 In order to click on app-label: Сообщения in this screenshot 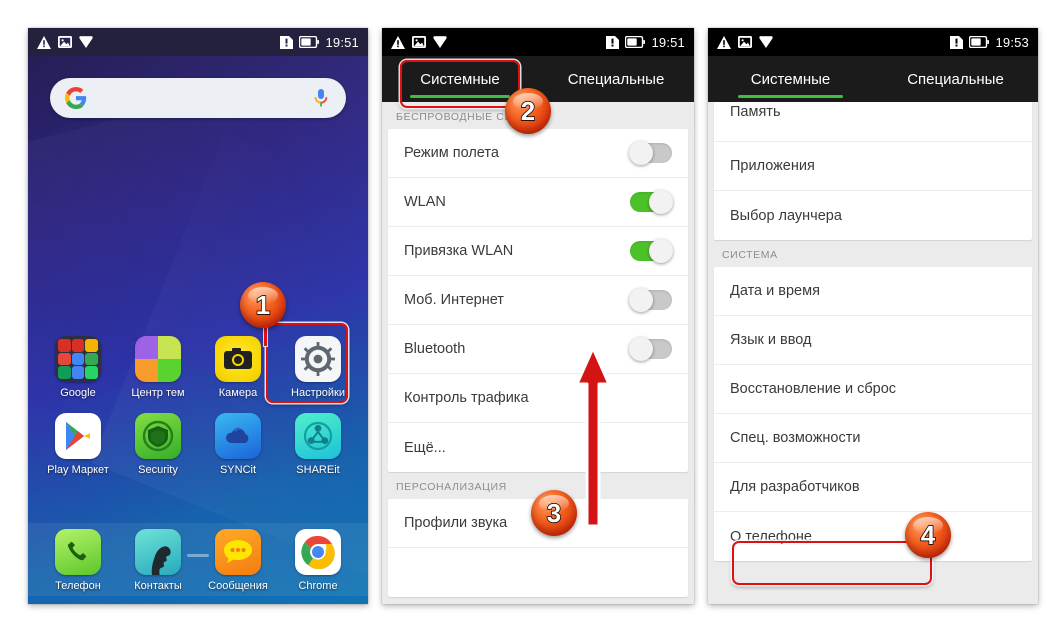, I will do `click(238, 586)`.